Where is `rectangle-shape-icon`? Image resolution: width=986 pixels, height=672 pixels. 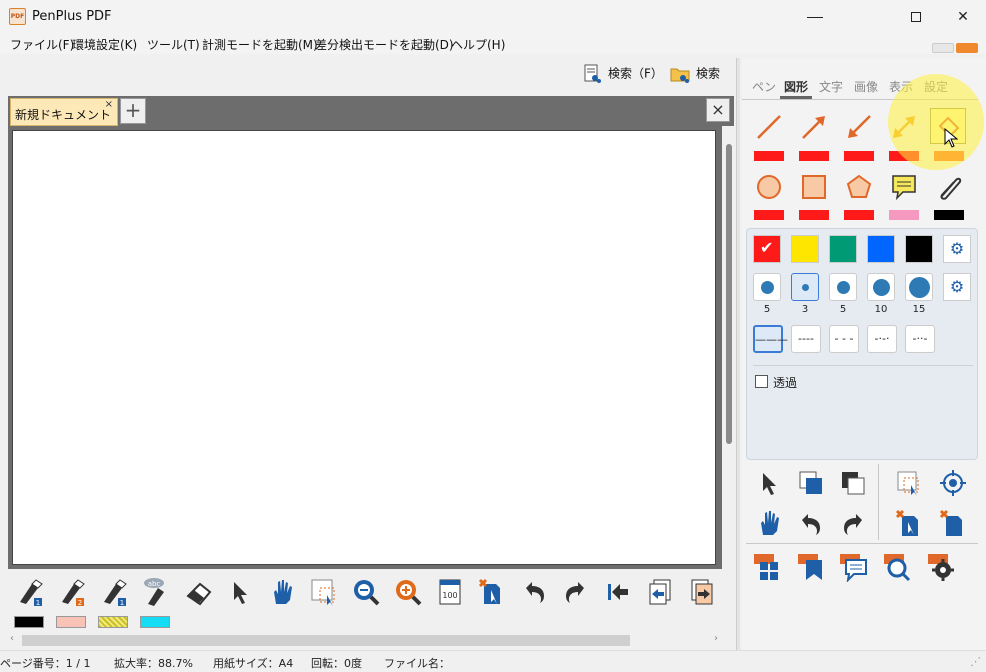 rectangle-shape-icon is located at coordinates (814, 187).